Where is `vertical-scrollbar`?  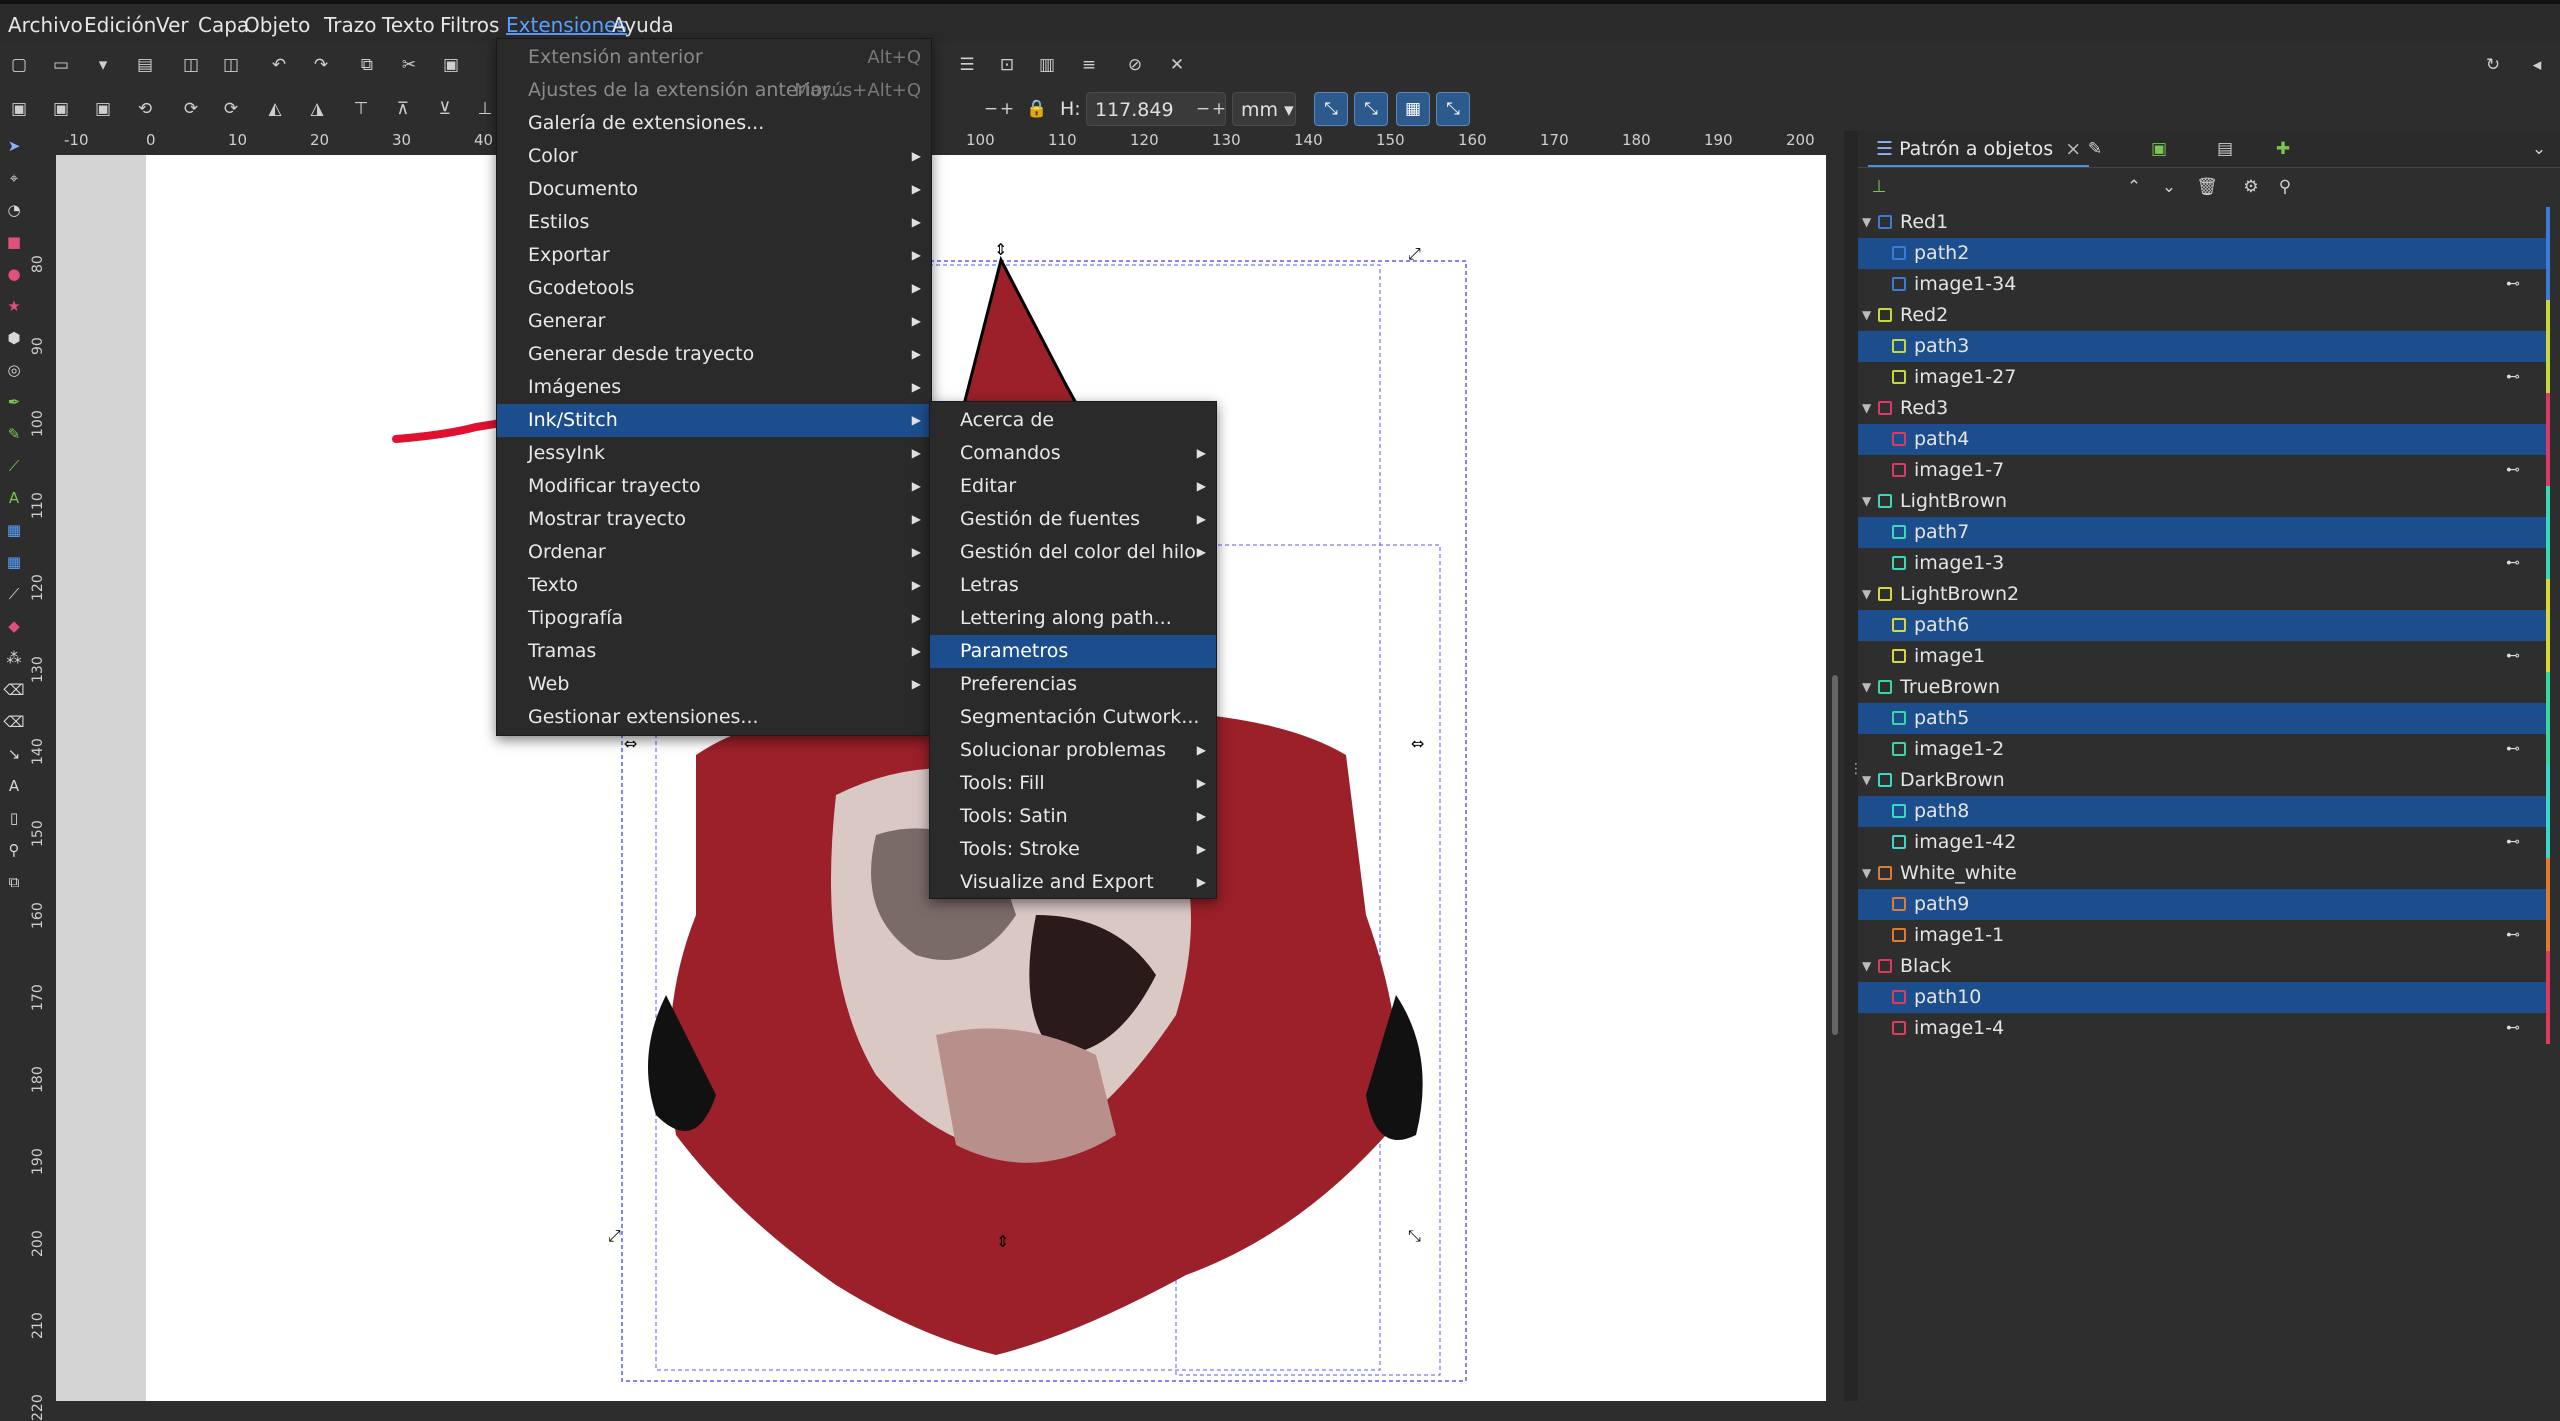
vertical-scrollbar is located at coordinates (1835, 778).